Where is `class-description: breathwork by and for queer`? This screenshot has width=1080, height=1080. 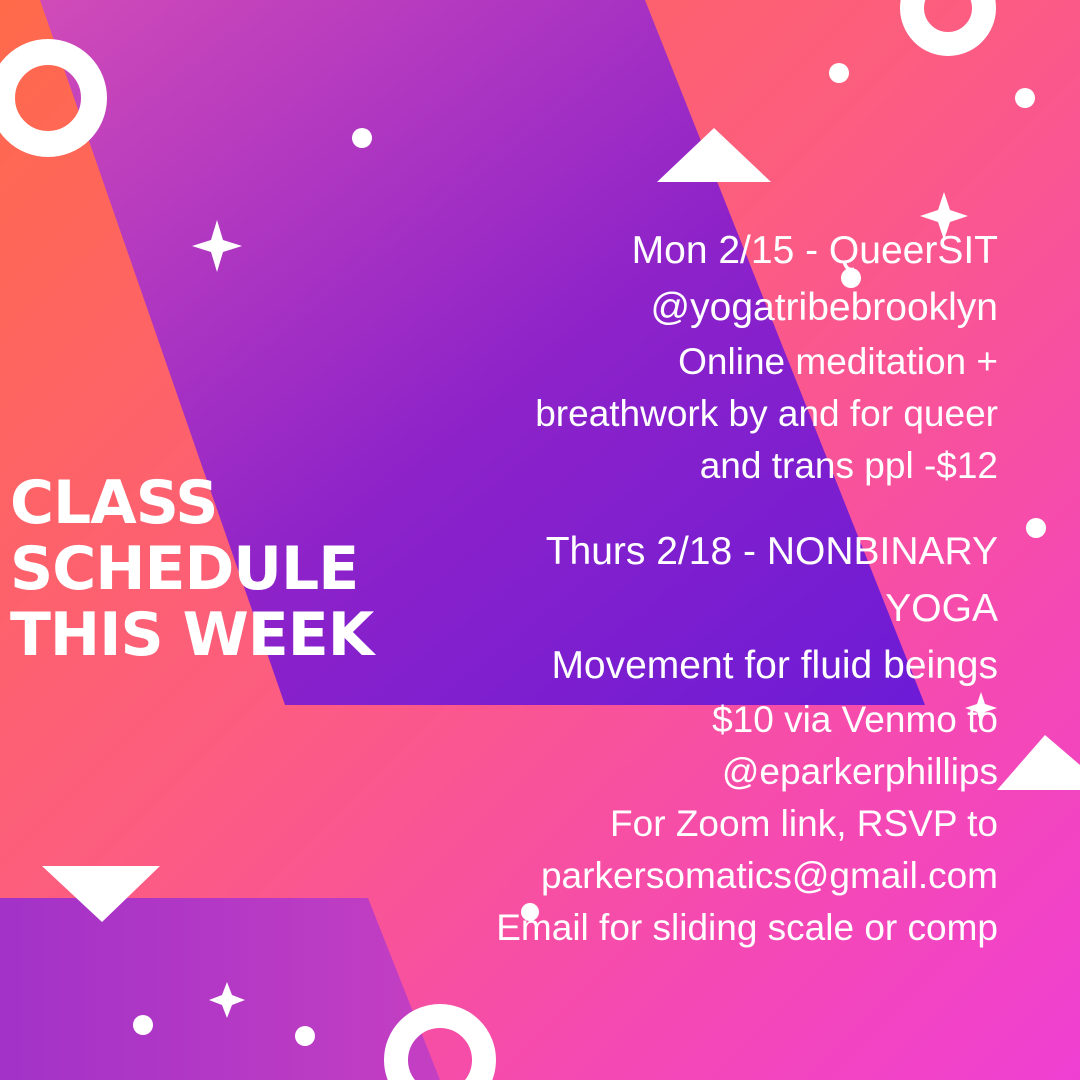
class-description: breathwork by and for queer is located at coordinates (766, 413).